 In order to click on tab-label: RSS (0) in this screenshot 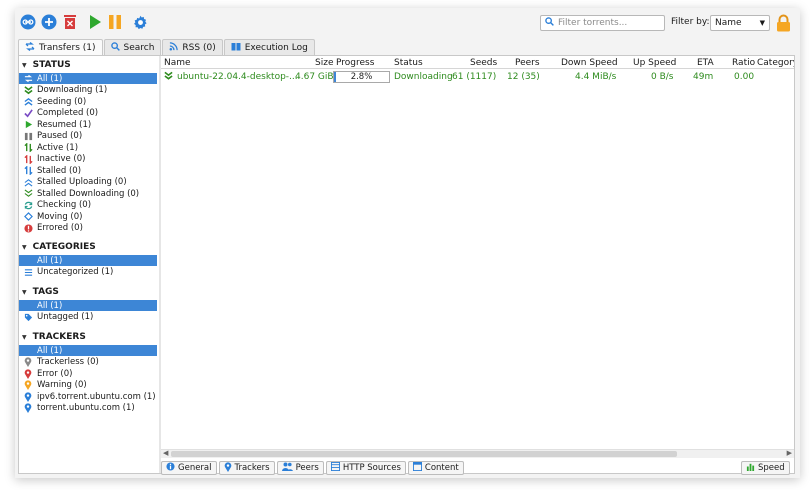, I will do `click(199, 47)`.